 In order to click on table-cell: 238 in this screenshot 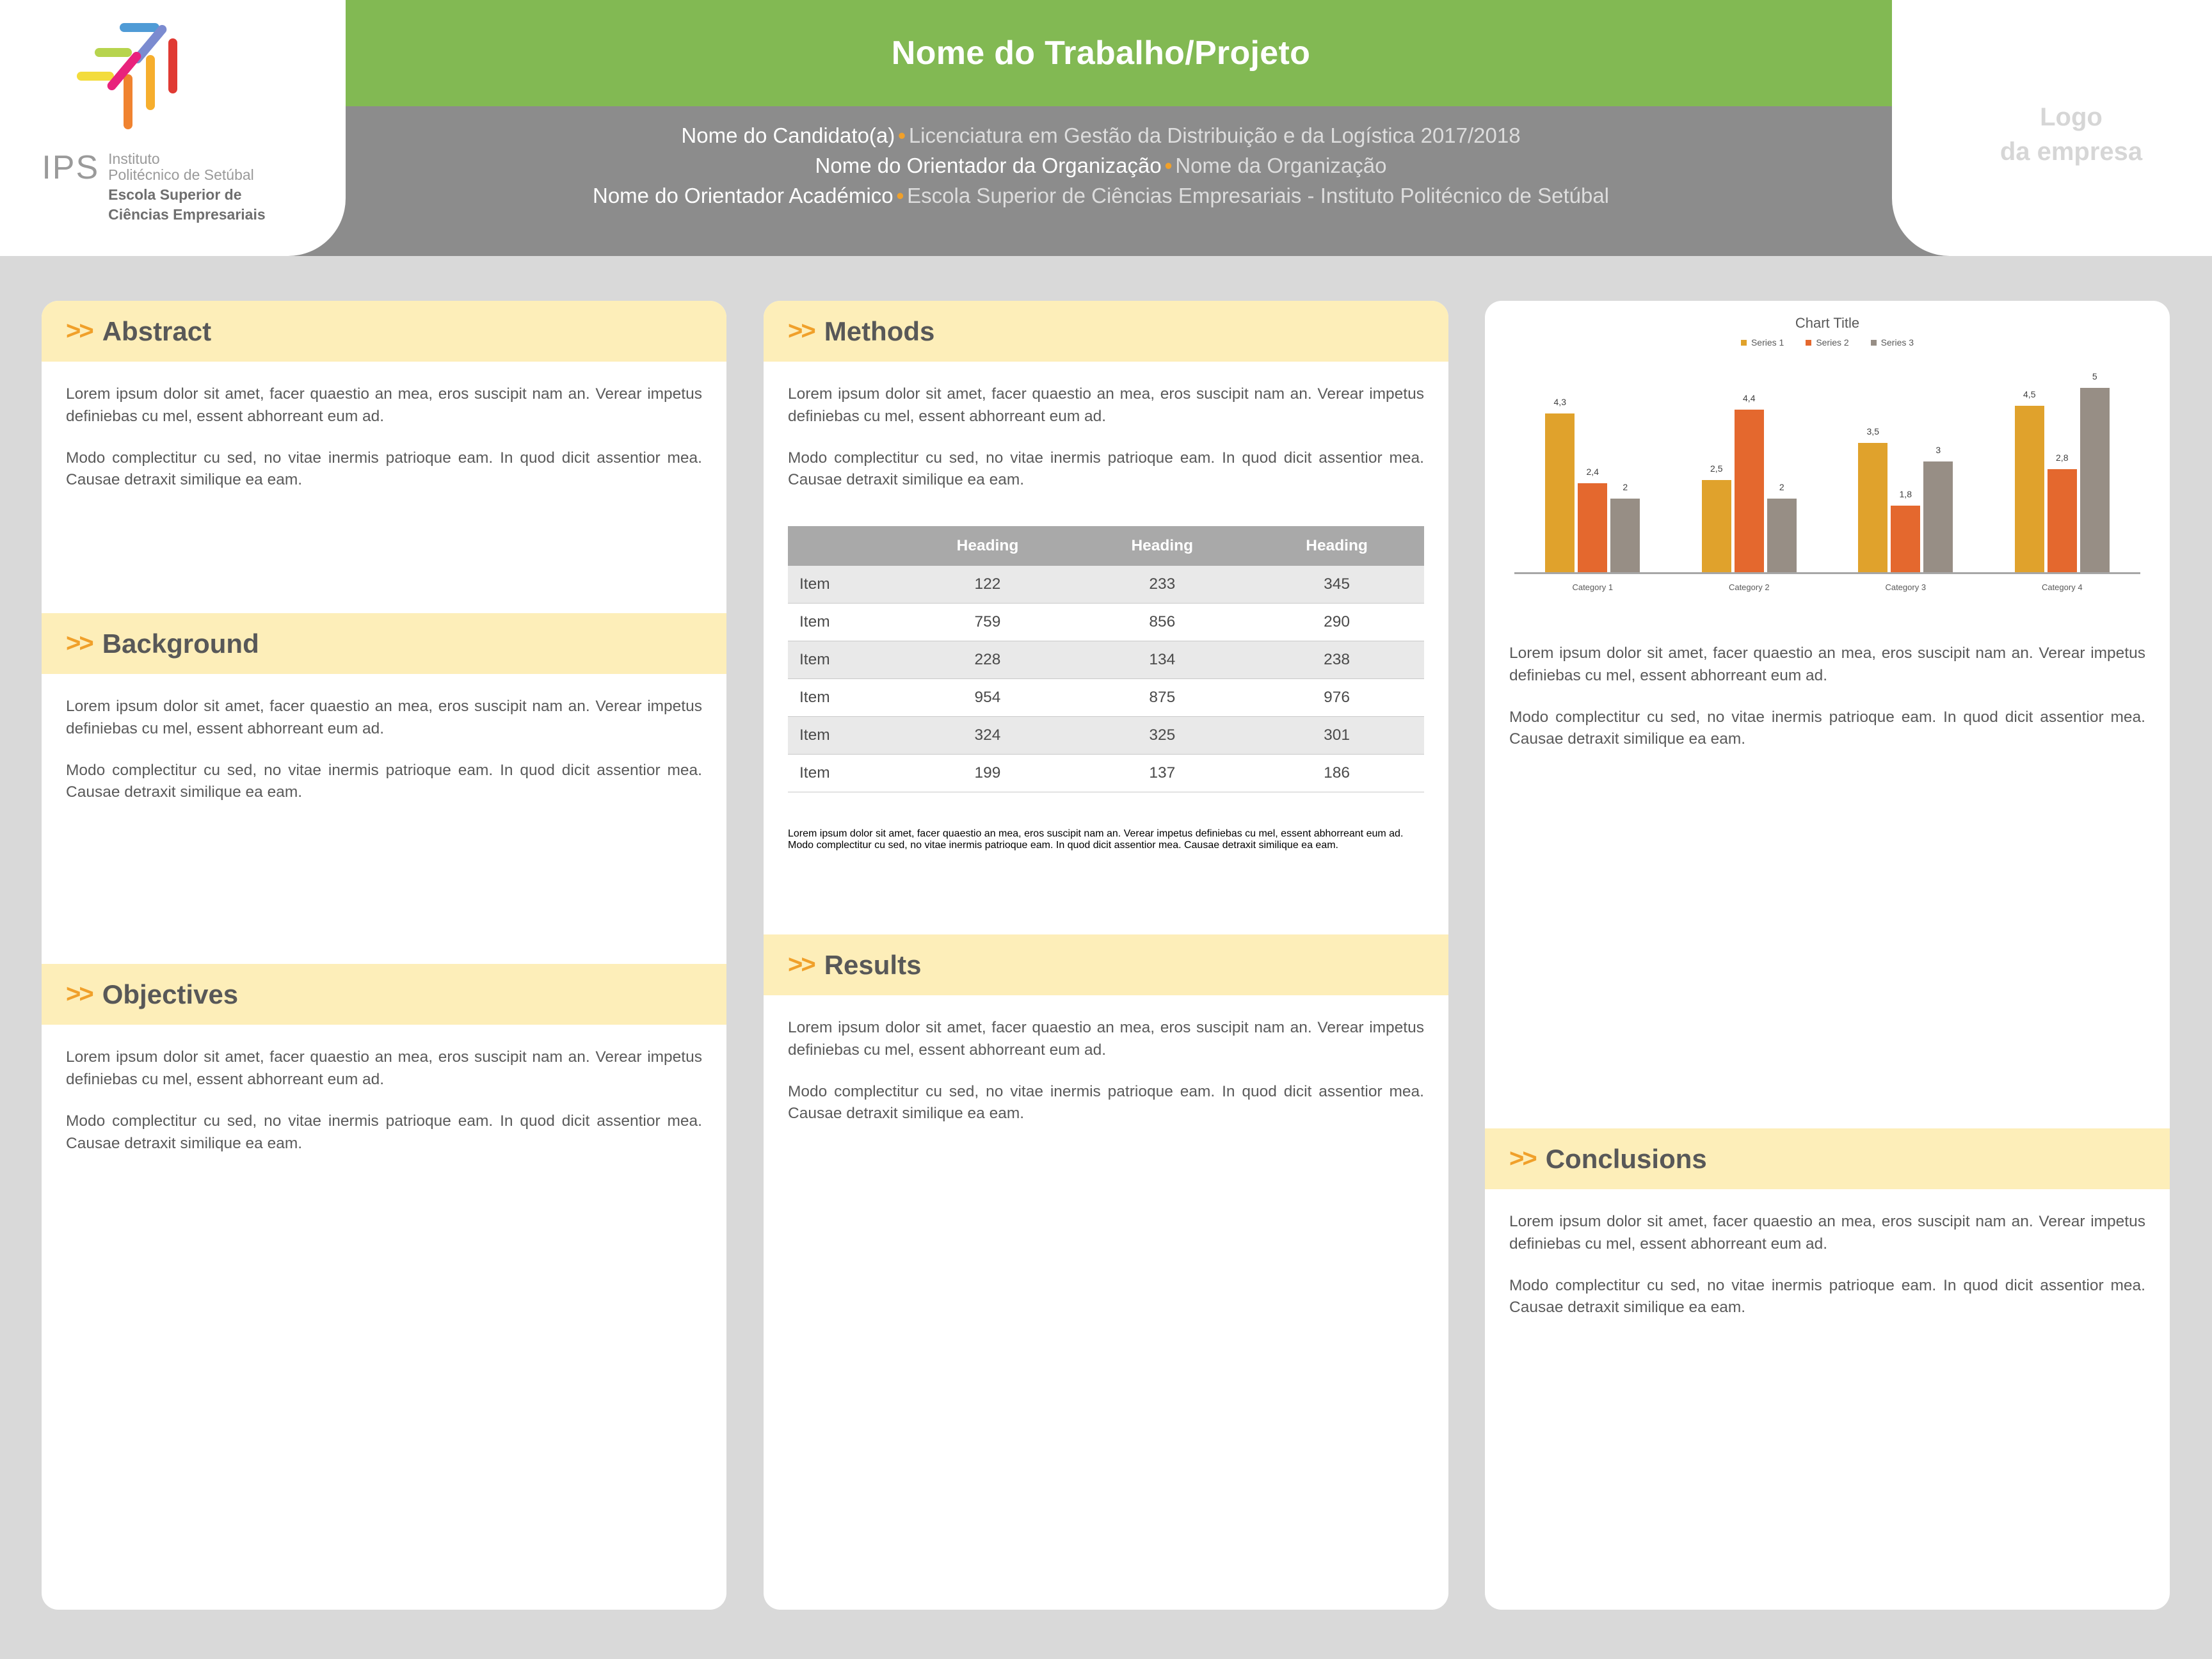, I will do `click(1336, 660)`.